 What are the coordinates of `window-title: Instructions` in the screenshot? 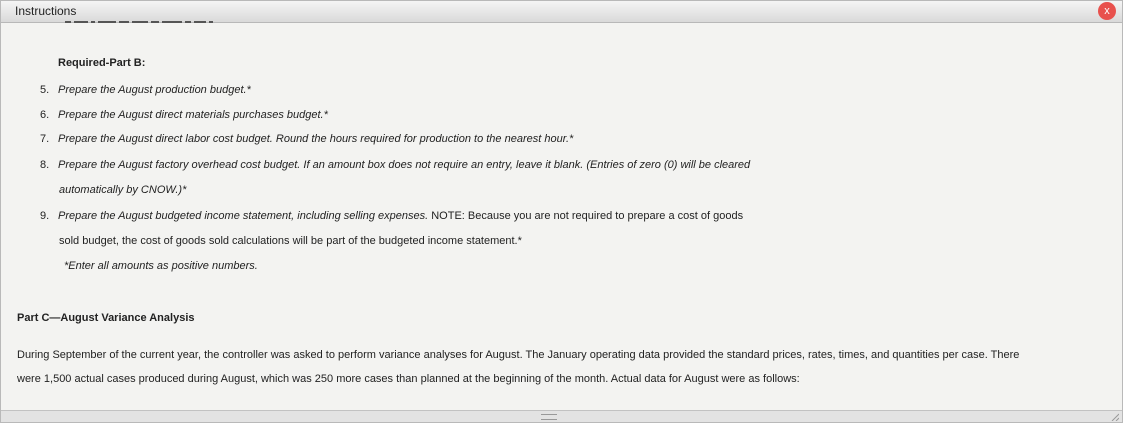 It's located at (46, 11).